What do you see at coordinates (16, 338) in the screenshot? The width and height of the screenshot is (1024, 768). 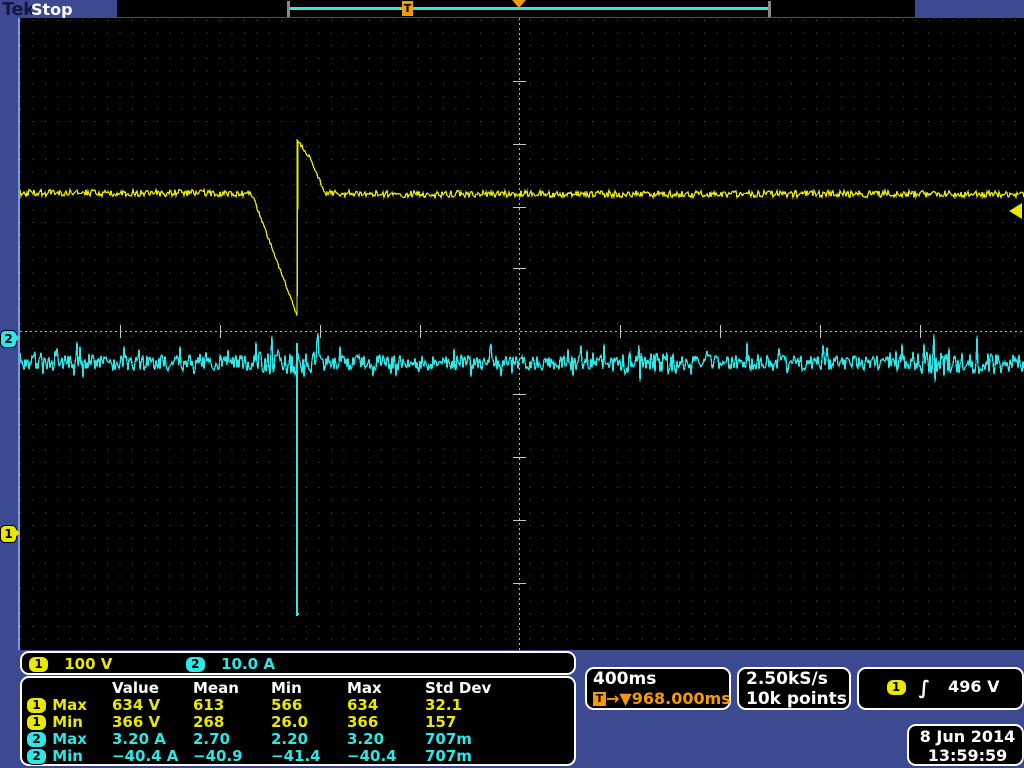 I see `ch2-marker-pointer` at bounding box center [16, 338].